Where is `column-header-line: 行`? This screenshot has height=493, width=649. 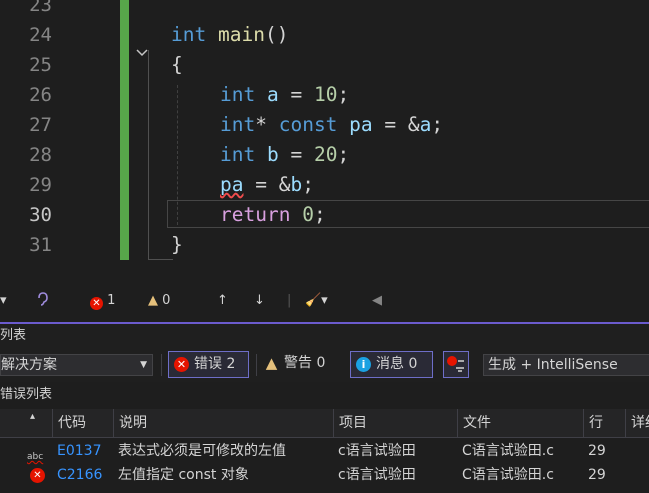
column-header-line: 行 is located at coordinates (604, 423).